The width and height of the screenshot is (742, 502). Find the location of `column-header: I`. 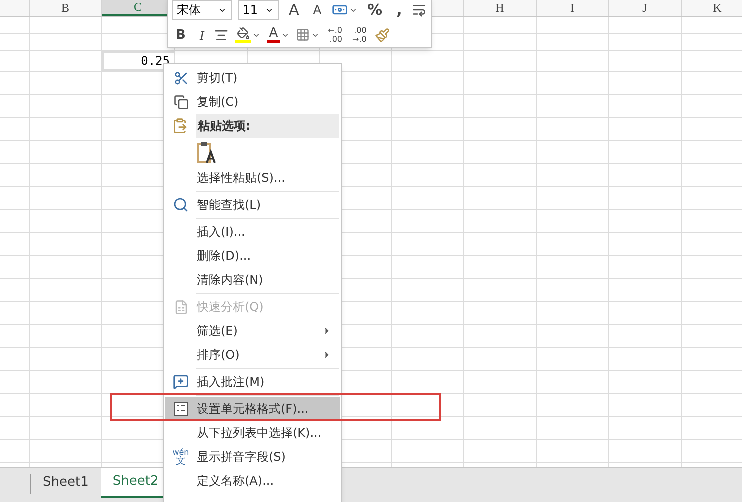

column-header: I is located at coordinates (573, 8).